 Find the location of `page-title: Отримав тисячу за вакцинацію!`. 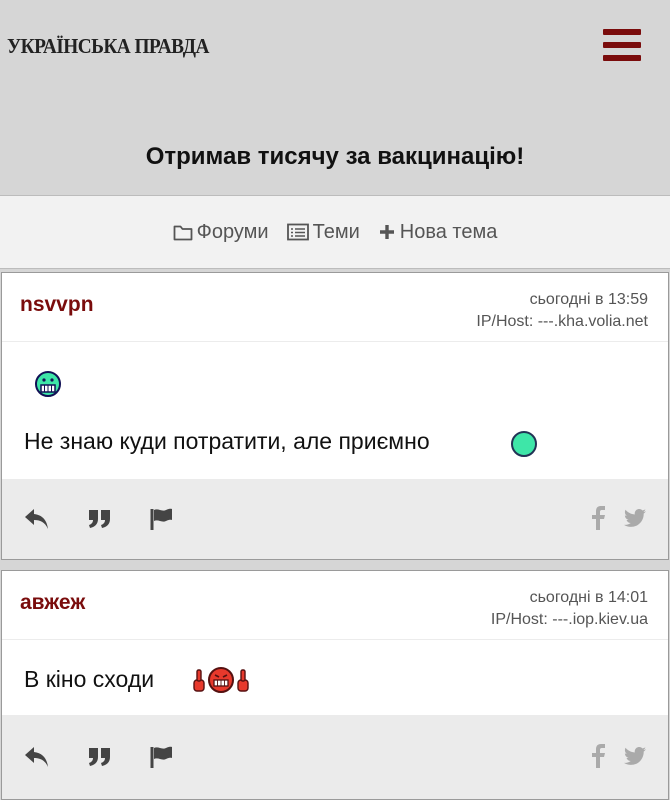

page-title: Отримав тисячу за вакцинацію! is located at coordinates (335, 156).